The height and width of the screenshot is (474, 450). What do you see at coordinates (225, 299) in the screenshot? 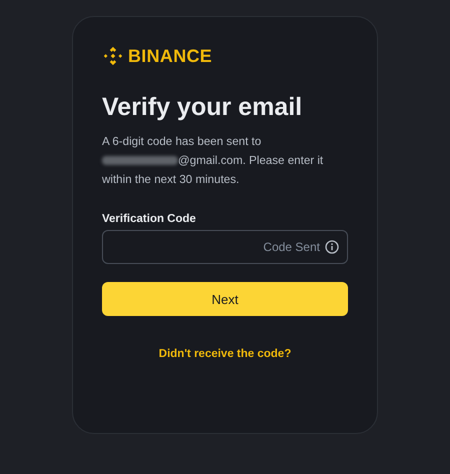
I see `next-button: Next` at bounding box center [225, 299].